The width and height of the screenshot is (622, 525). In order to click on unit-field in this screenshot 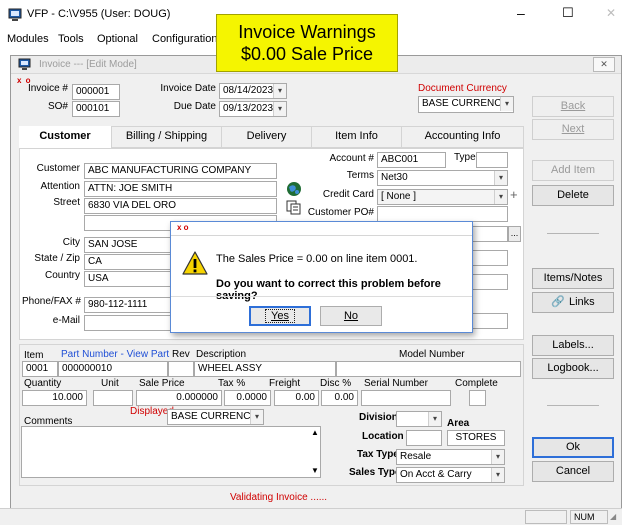, I will do `click(113, 398)`.